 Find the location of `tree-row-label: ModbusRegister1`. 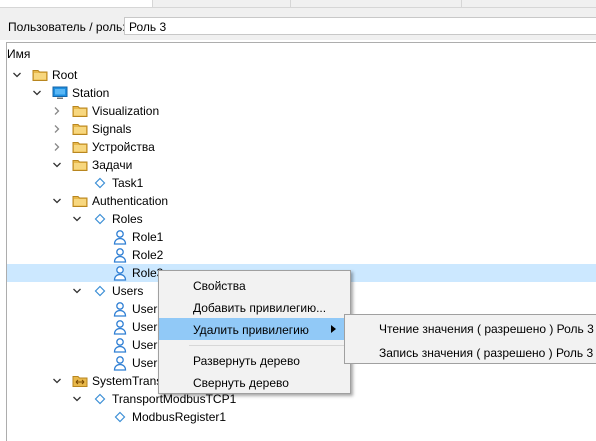

tree-row-label: ModbusRegister1 is located at coordinates (179, 417).